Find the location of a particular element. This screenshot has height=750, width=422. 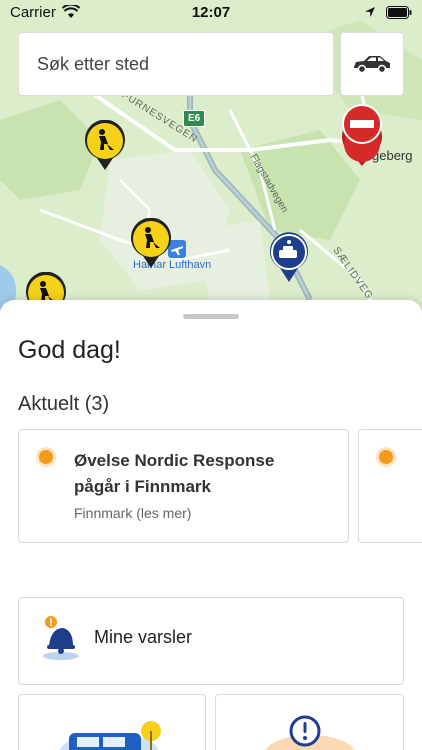

search-placeholder: Søk etter sted is located at coordinates (93, 63).